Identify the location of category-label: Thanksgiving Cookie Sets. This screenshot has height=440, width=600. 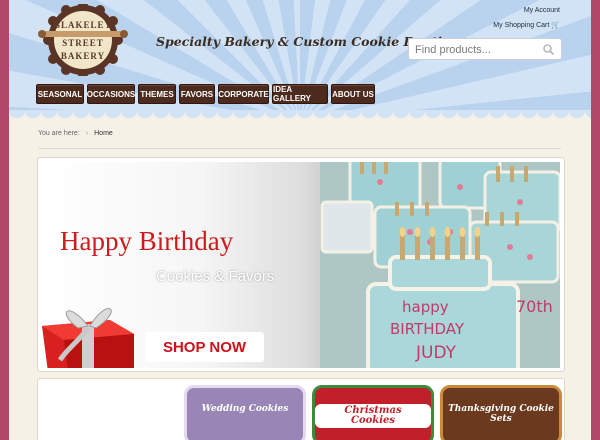
(501, 414).